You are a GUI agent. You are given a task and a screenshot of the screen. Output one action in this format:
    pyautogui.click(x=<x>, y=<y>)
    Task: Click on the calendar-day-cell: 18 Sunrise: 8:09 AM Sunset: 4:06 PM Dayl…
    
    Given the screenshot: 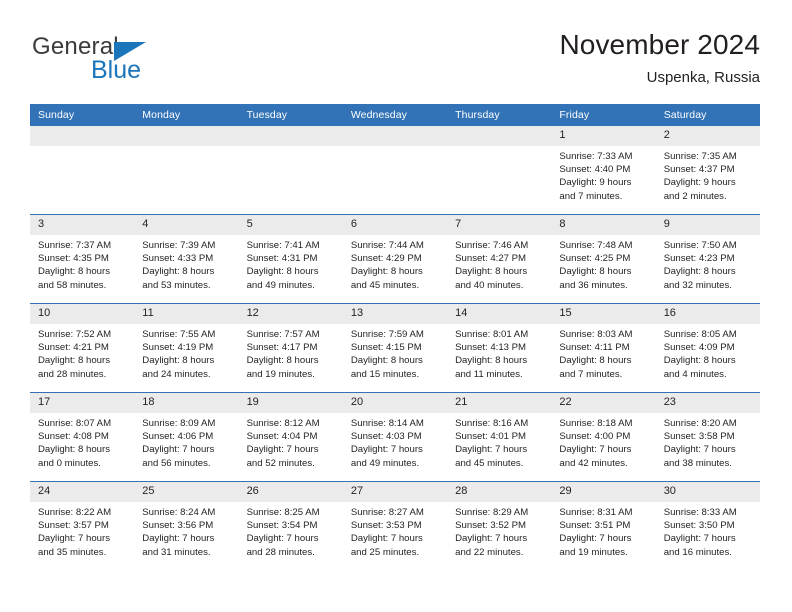 What is the action you would take?
    pyautogui.click(x=186, y=437)
    